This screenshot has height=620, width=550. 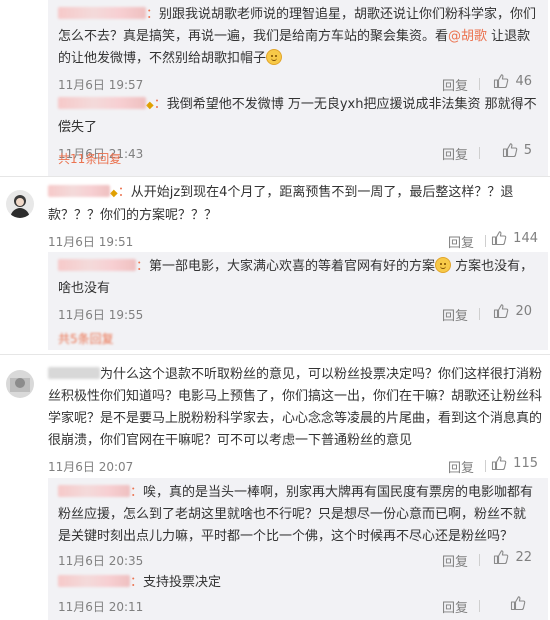 What do you see at coordinates (512, 81) in the screenshot?
I see `like-button: 46` at bounding box center [512, 81].